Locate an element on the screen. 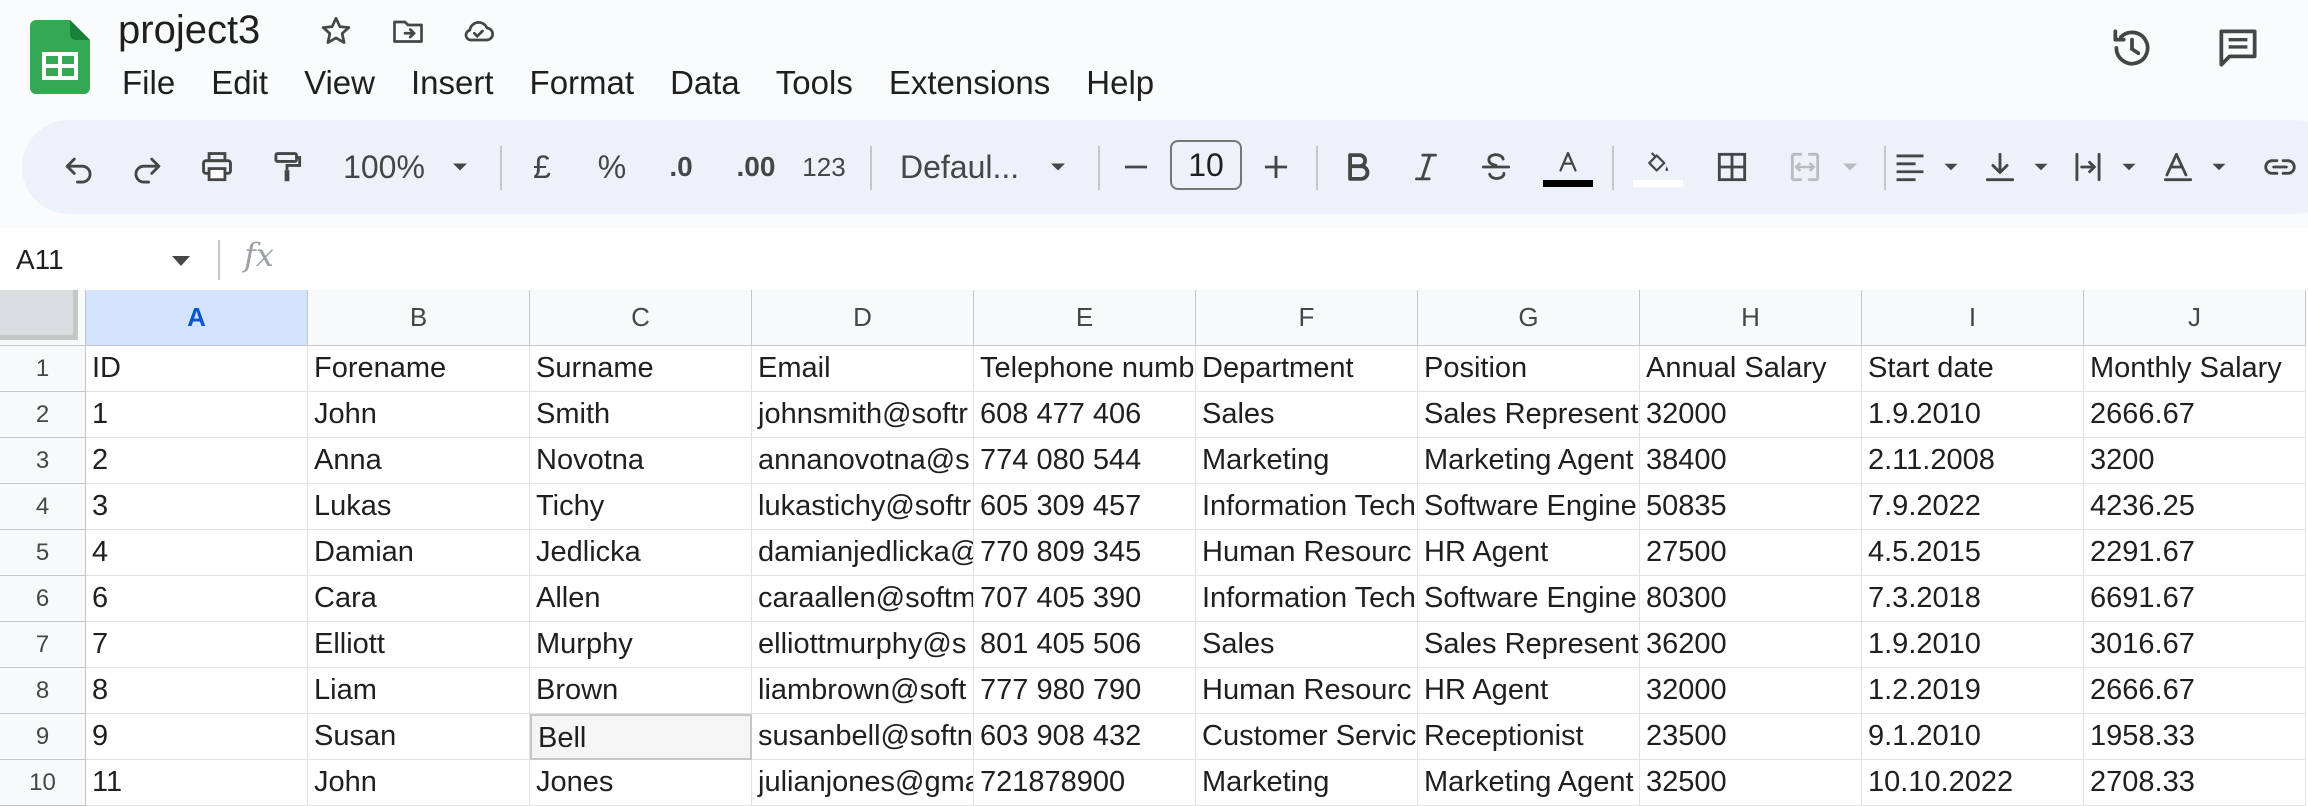  cell-i5: 4.5.2015 is located at coordinates (1973, 553).